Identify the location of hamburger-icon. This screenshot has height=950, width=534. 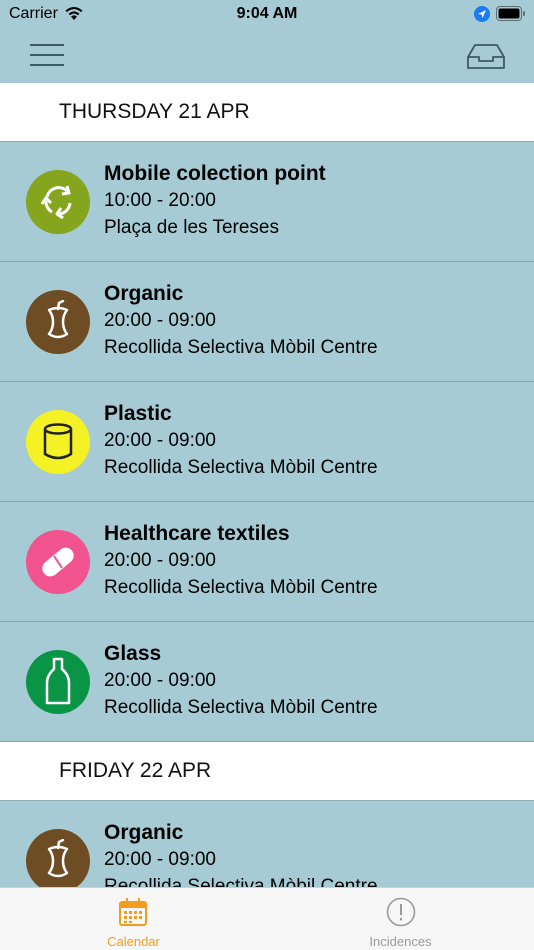
(47, 55).